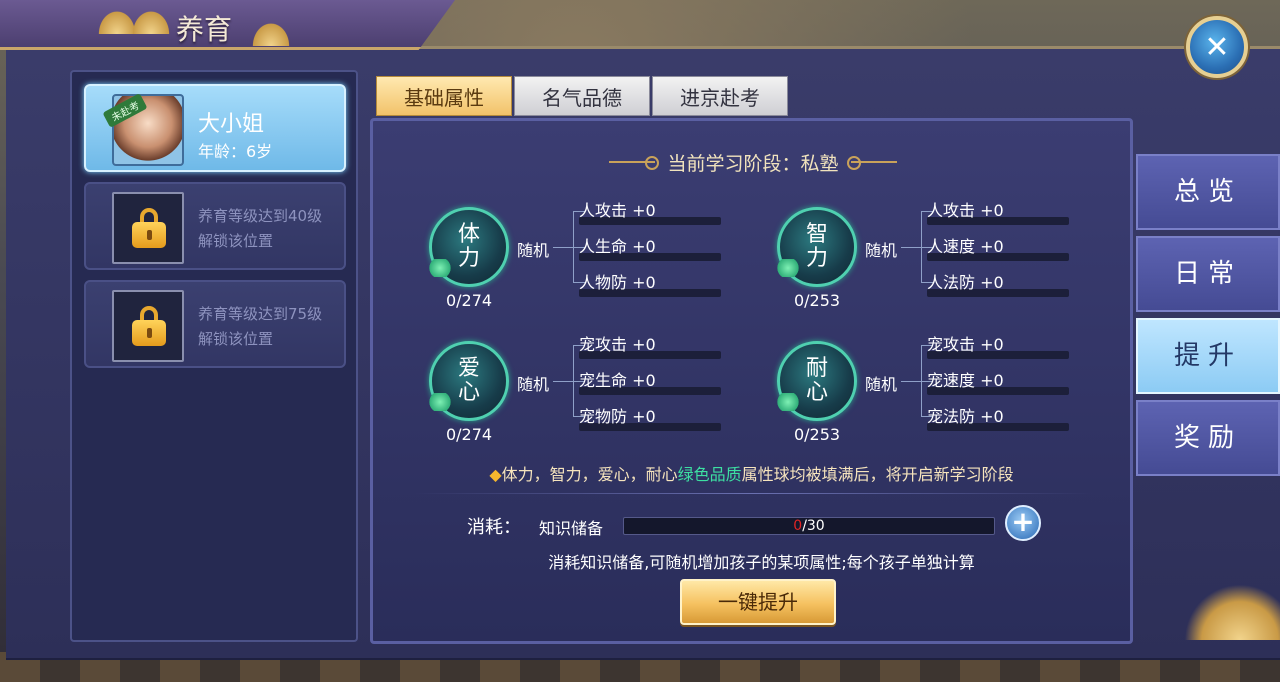 This screenshot has width=1280, height=682. I want to click on add-knowledge-button: +, so click(1023, 523).